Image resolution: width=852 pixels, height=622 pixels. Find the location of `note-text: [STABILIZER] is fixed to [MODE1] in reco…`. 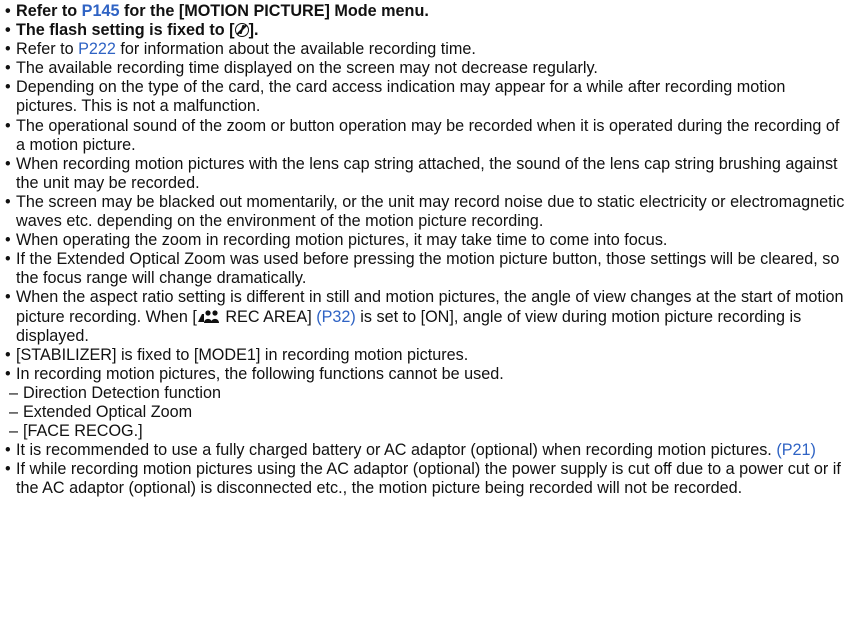

note-text: [STABILIZER] is fixed to [MODE1] in reco… is located at coordinates (242, 354).